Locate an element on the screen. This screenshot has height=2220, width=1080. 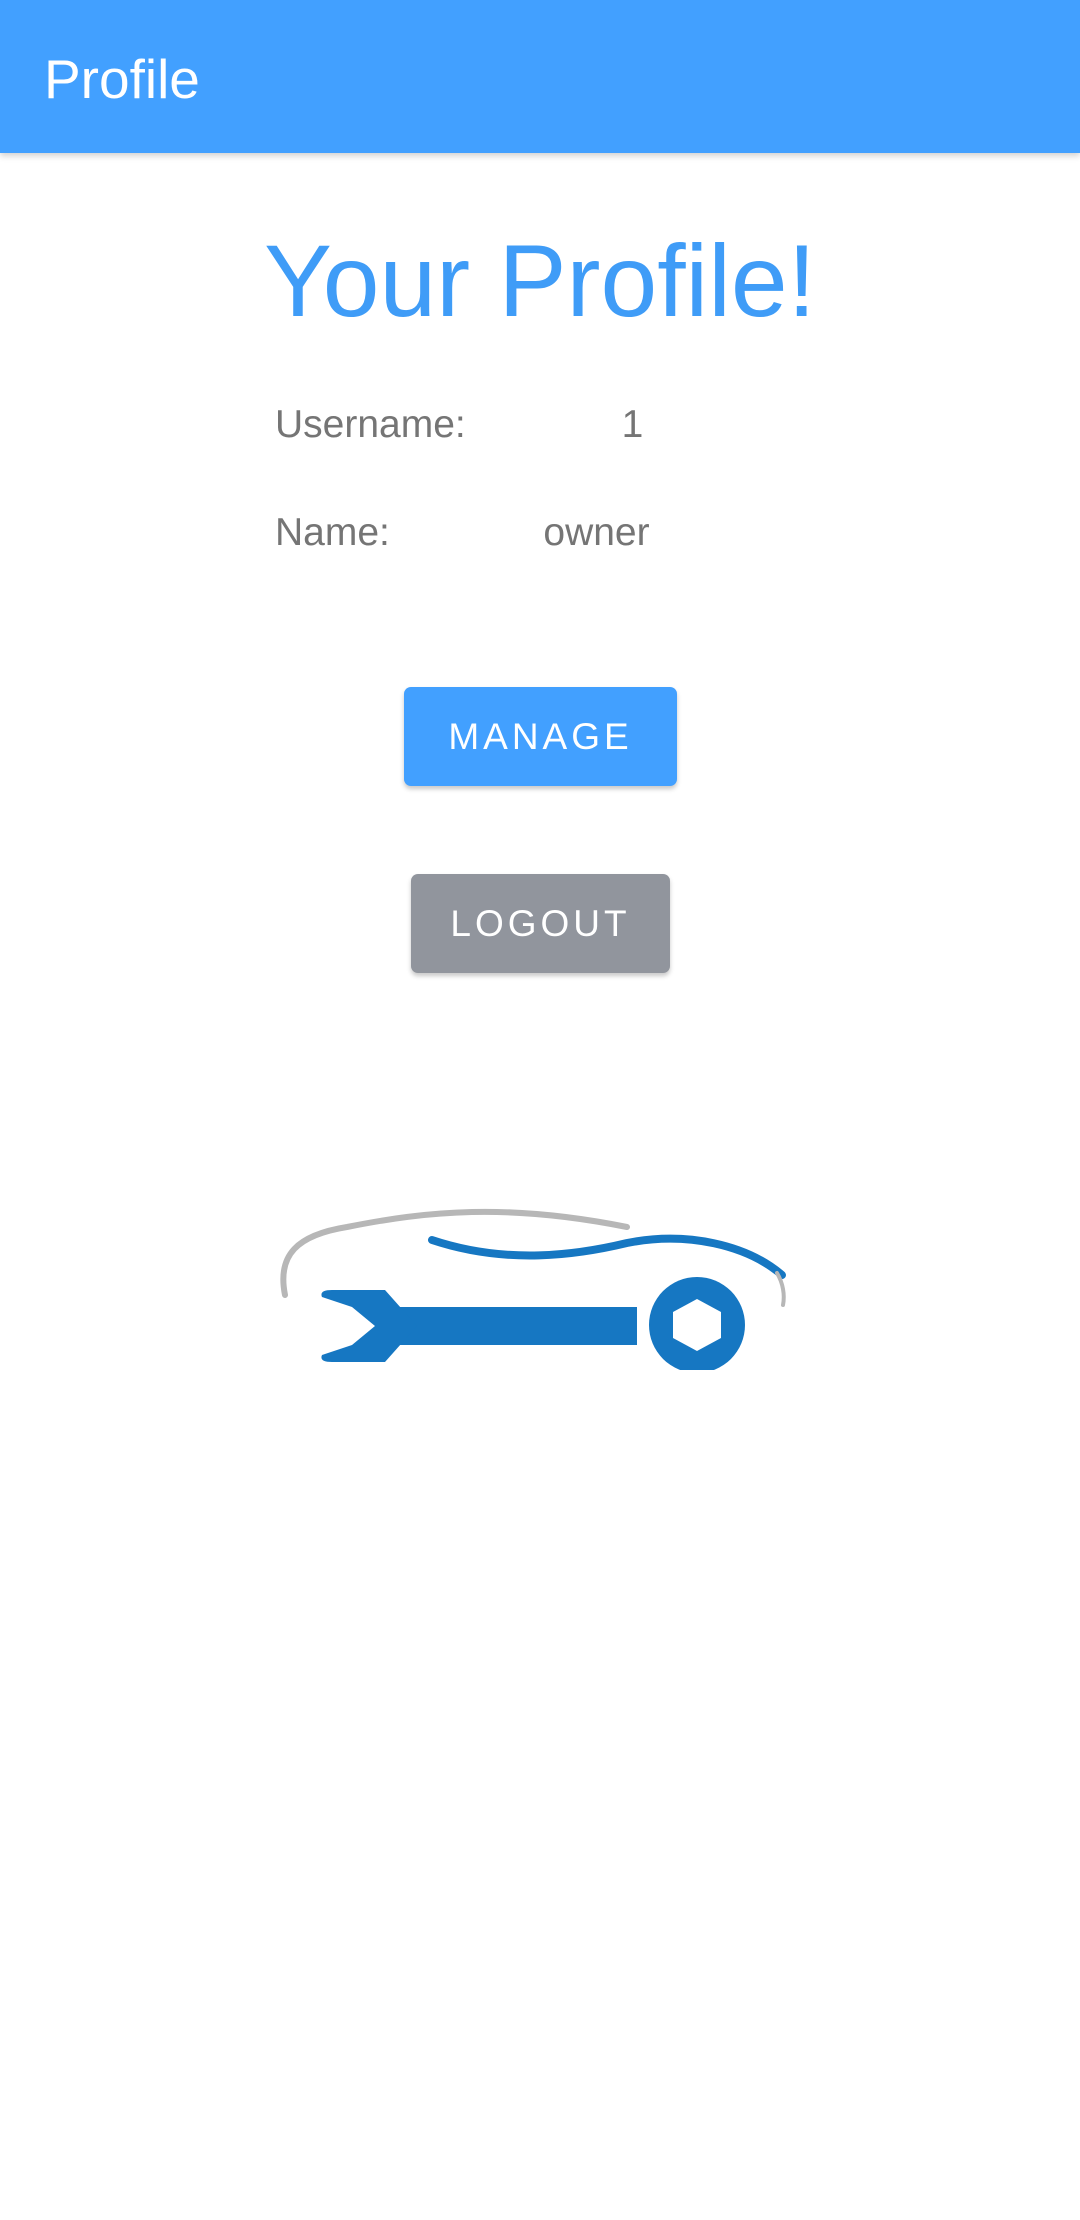
manage-button: MANAGE is located at coordinates (540, 736).